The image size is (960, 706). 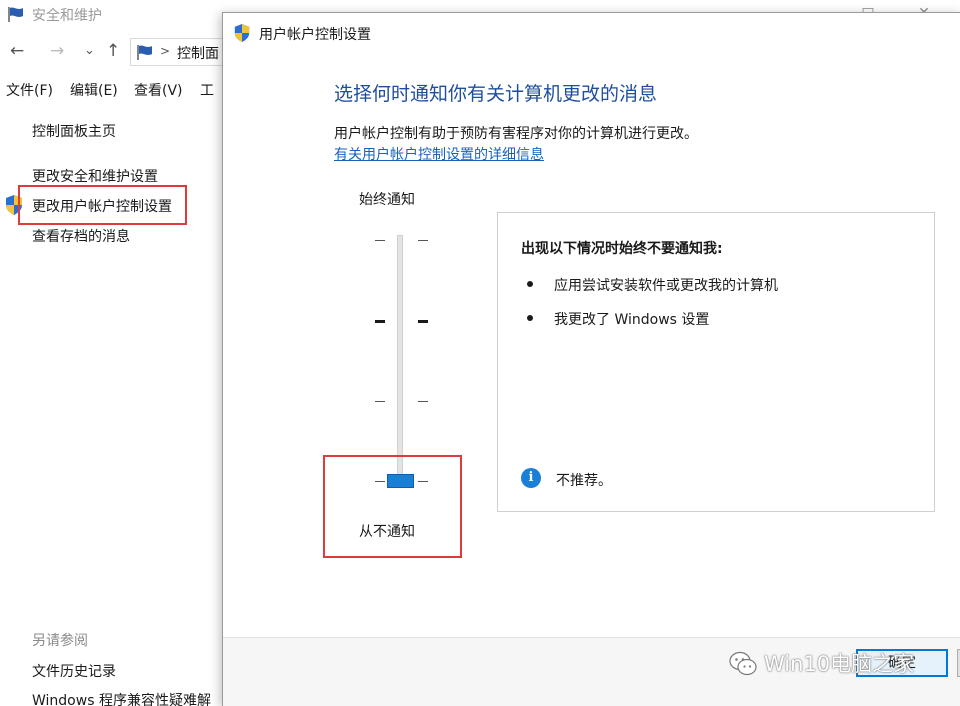 I want to click on info-note: 不推荐。, so click(x=584, y=481).